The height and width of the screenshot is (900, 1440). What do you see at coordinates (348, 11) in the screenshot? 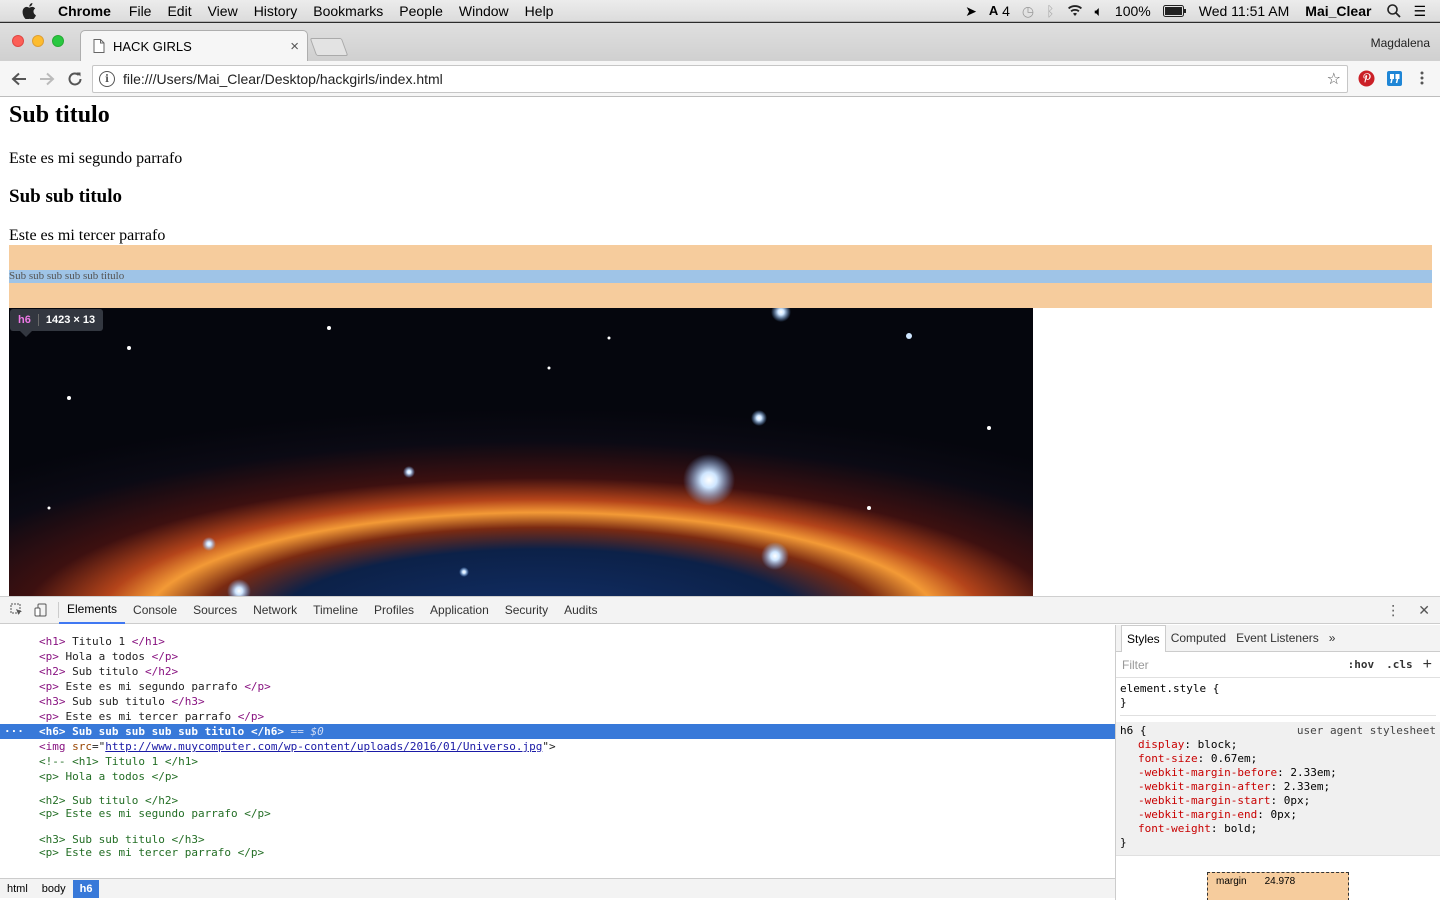
I see `menu-bookmarks: Bookmarks` at bounding box center [348, 11].